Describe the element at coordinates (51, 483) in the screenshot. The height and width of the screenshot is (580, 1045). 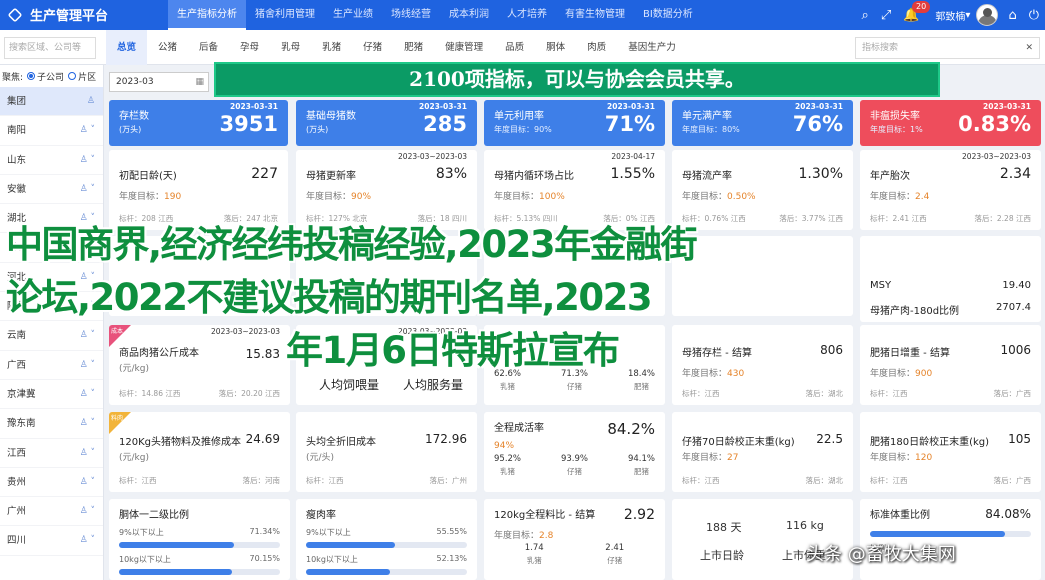
I see `sidebar-item: 贵州 ♙ ˅` at that location.